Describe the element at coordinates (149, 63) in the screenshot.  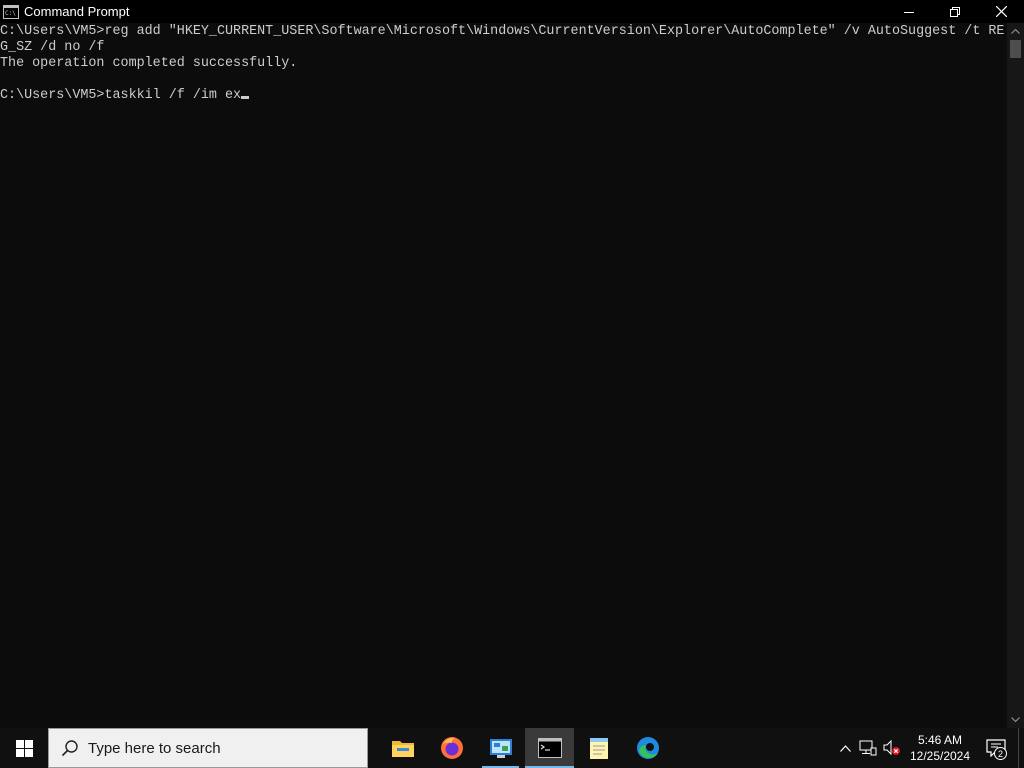
I see `console-line: The operation completed successfully.` at that location.